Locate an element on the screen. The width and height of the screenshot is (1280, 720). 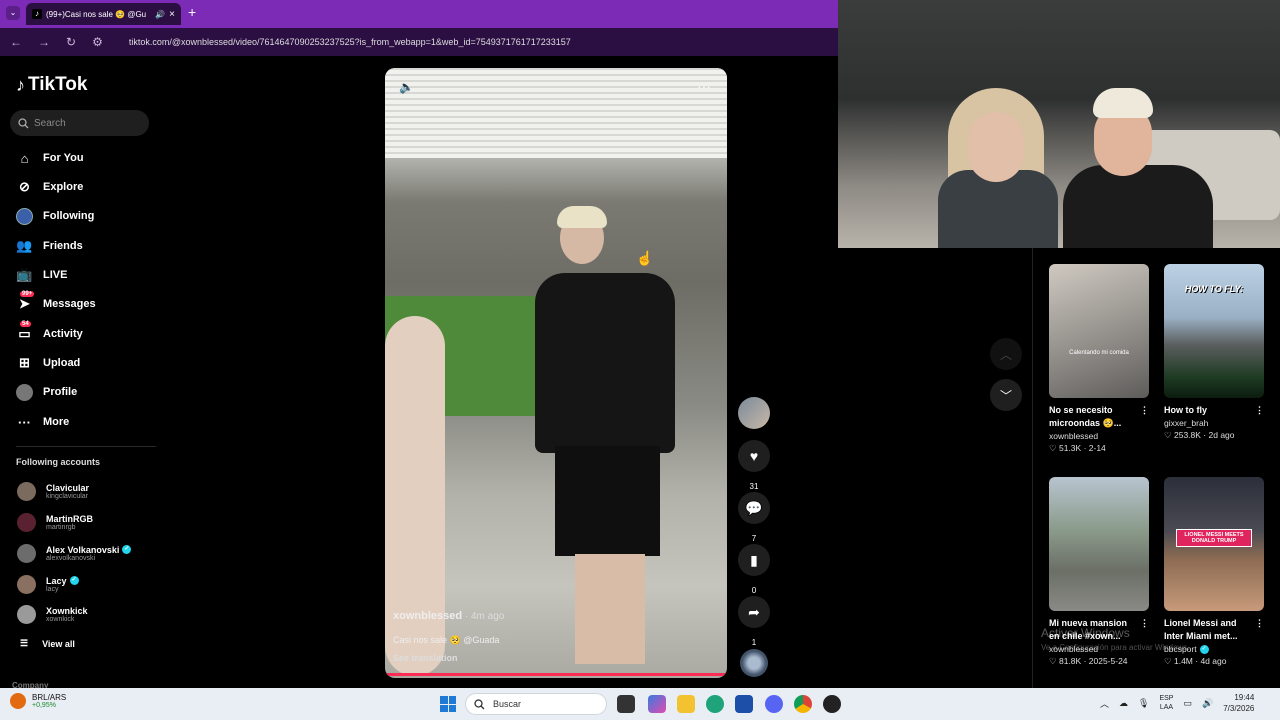
windows-start-icon is located at coordinates (448, 704).